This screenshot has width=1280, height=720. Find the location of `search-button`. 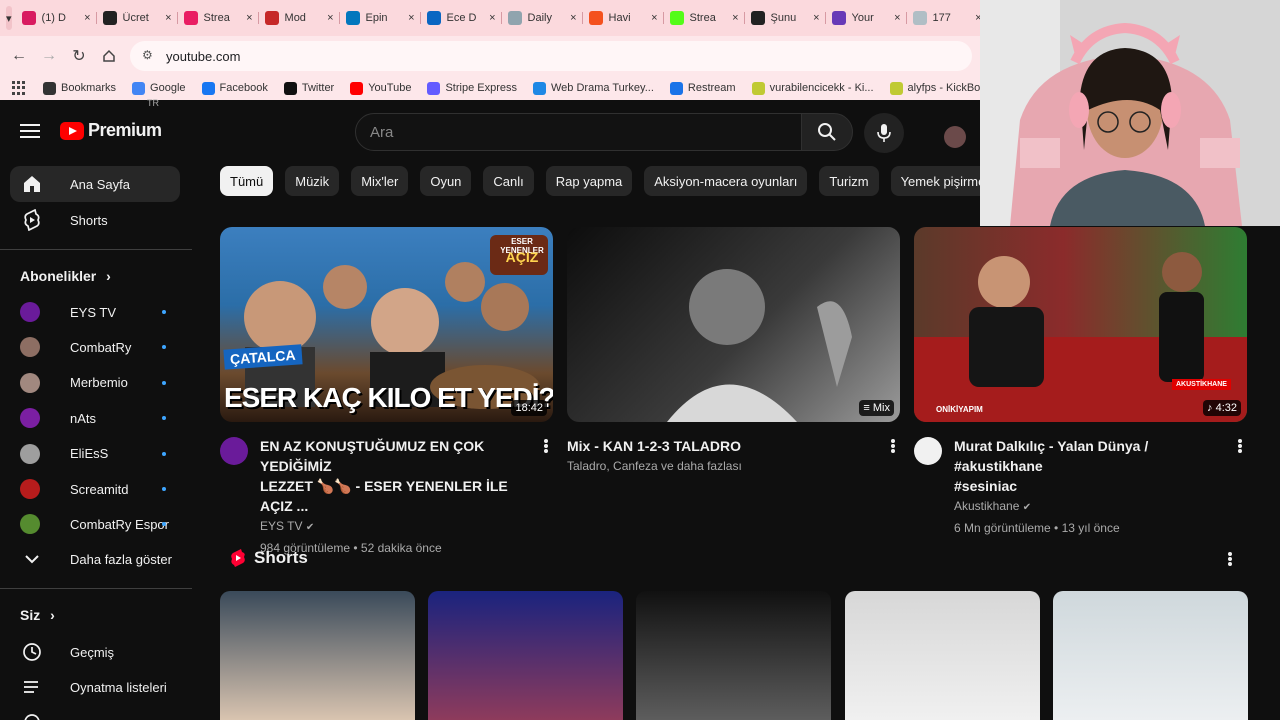

search-button is located at coordinates (827, 132).